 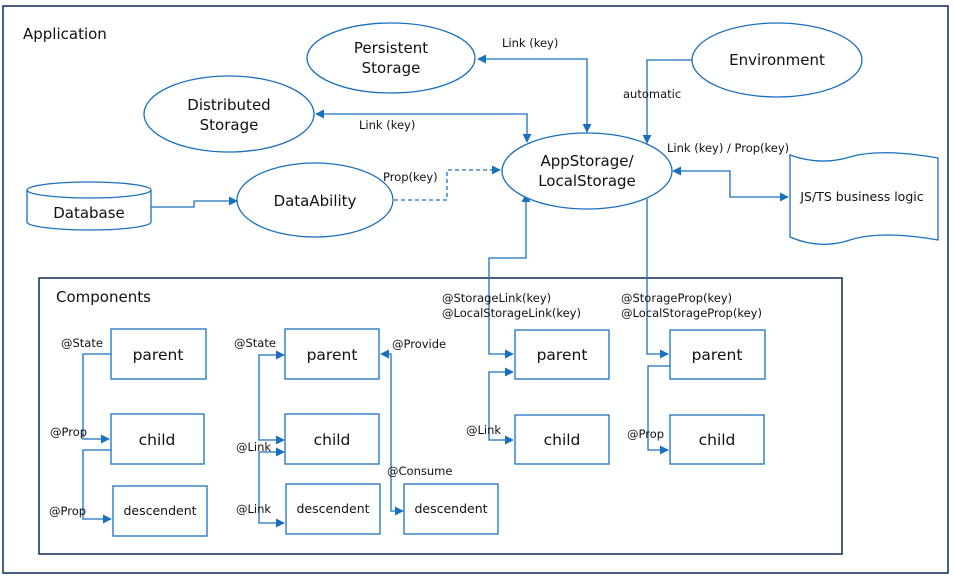 I want to click on environment-label: Environment, so click(x=777, y=60).